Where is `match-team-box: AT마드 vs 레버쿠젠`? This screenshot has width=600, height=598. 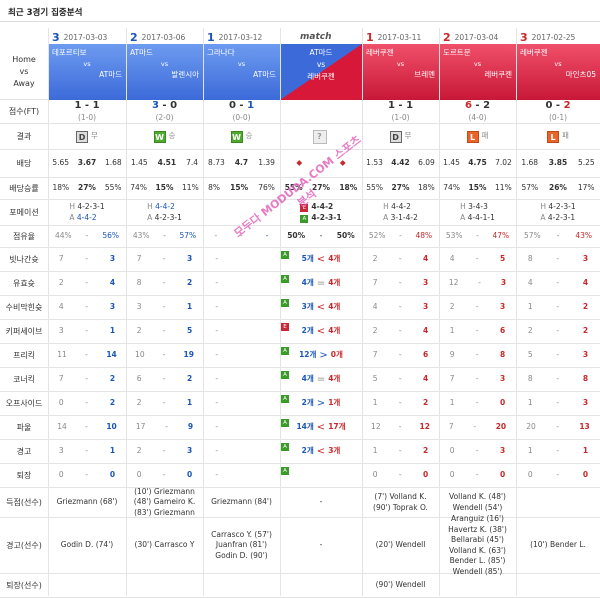
match-team-box: AT마드 vs 레버쿠젠 is located at coordinates (321, 72).